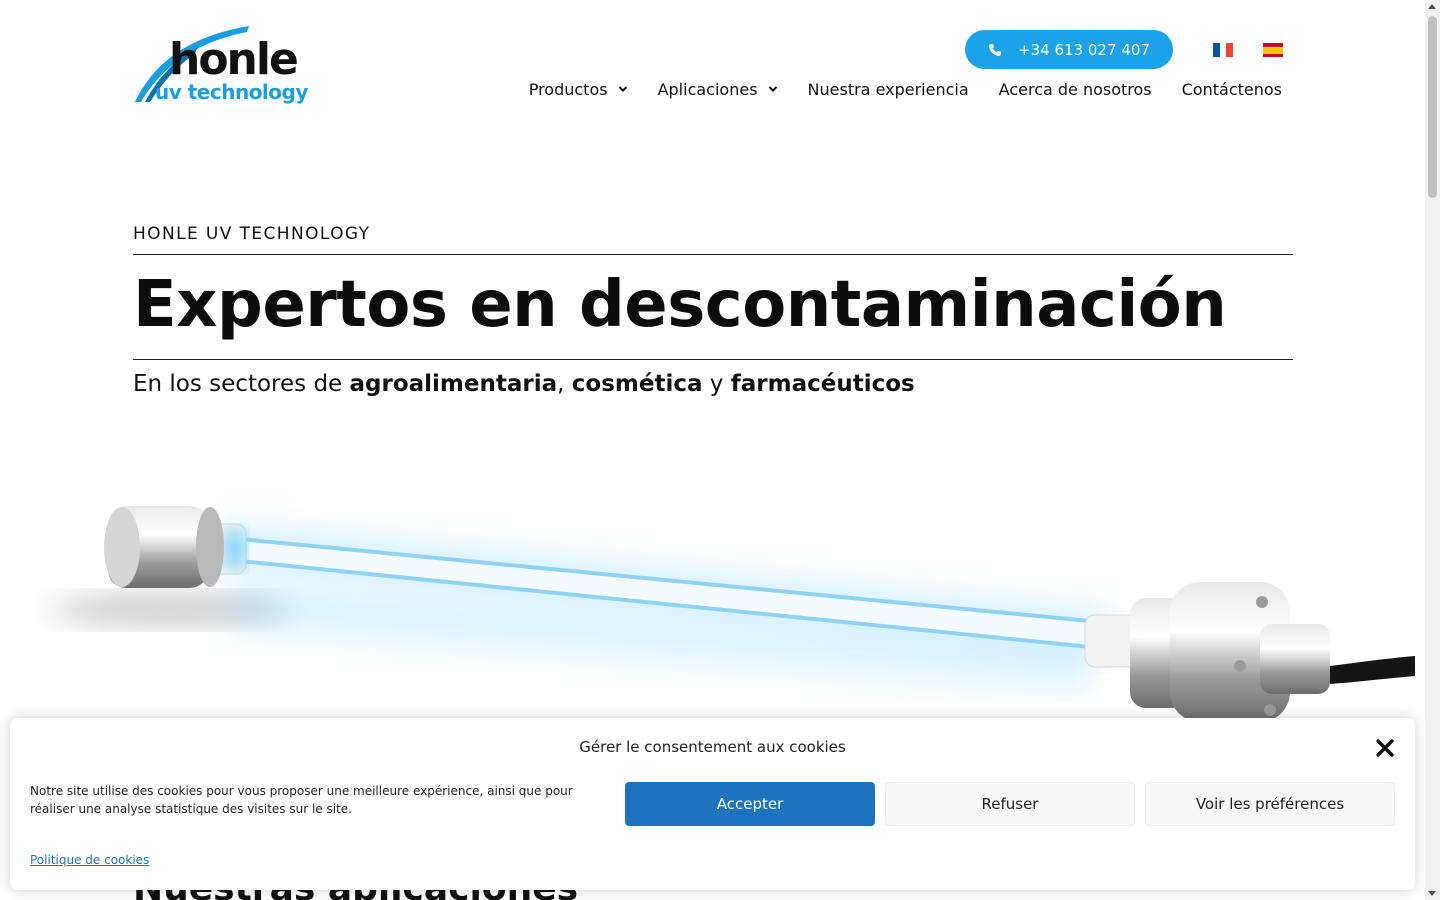 This screenshot has height=900, width=1440. I want to click on phone-icon, so click(995, 49).